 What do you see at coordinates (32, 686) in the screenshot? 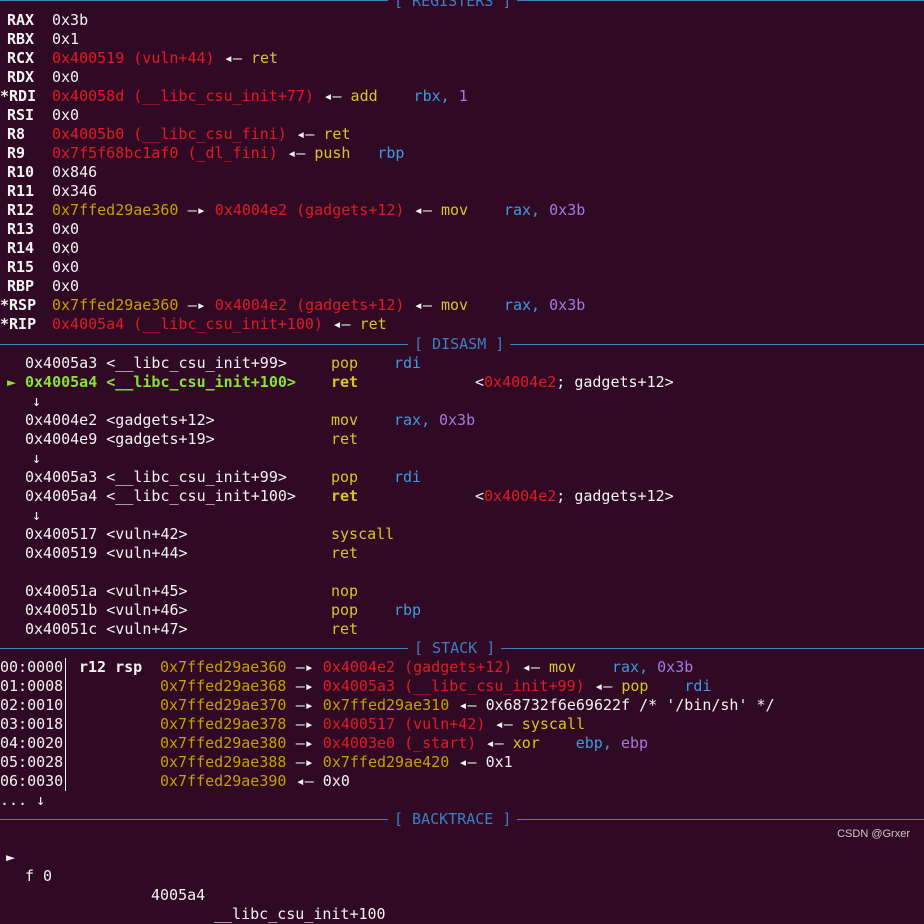
I see `stack-offset: 01:0008` at bounding box center [32, 686].